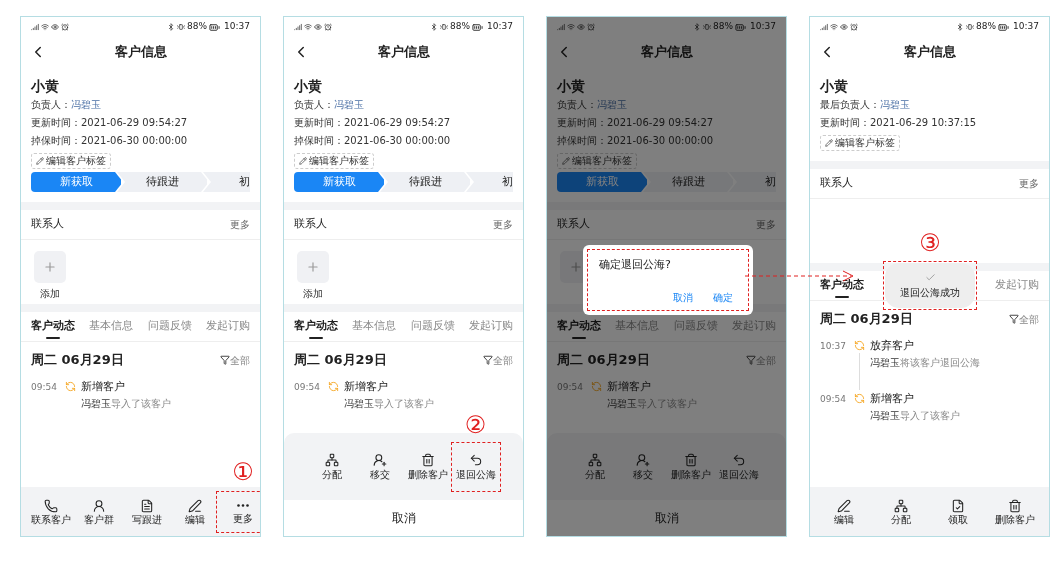 The image size is (1059, 561). I want to click on plus-icon, so click(576, 267).